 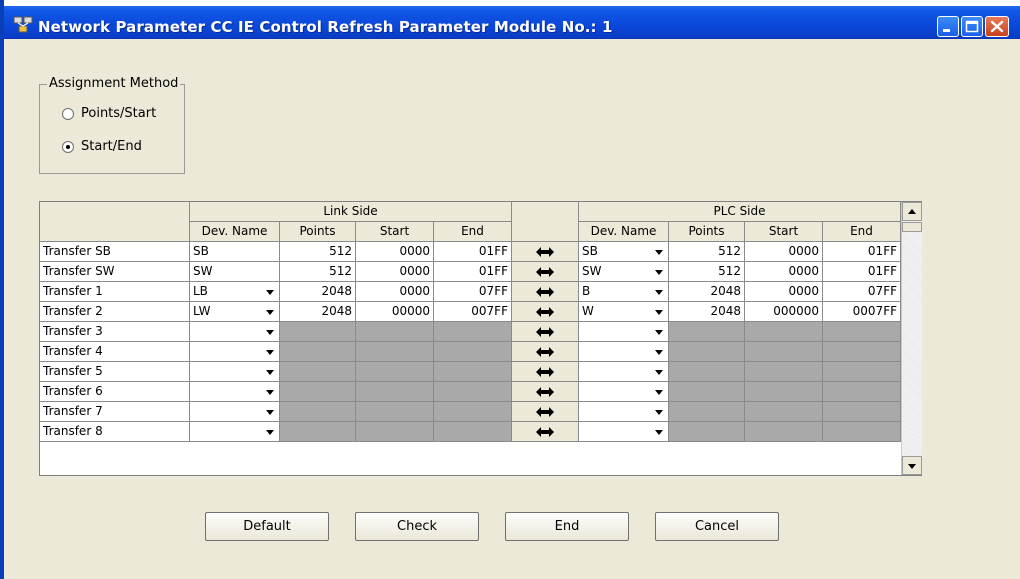 What do you see at coordinates (862, 232) in the screenshot?
I see `plc-end-column-header: End` at bounding box center [862, 232].